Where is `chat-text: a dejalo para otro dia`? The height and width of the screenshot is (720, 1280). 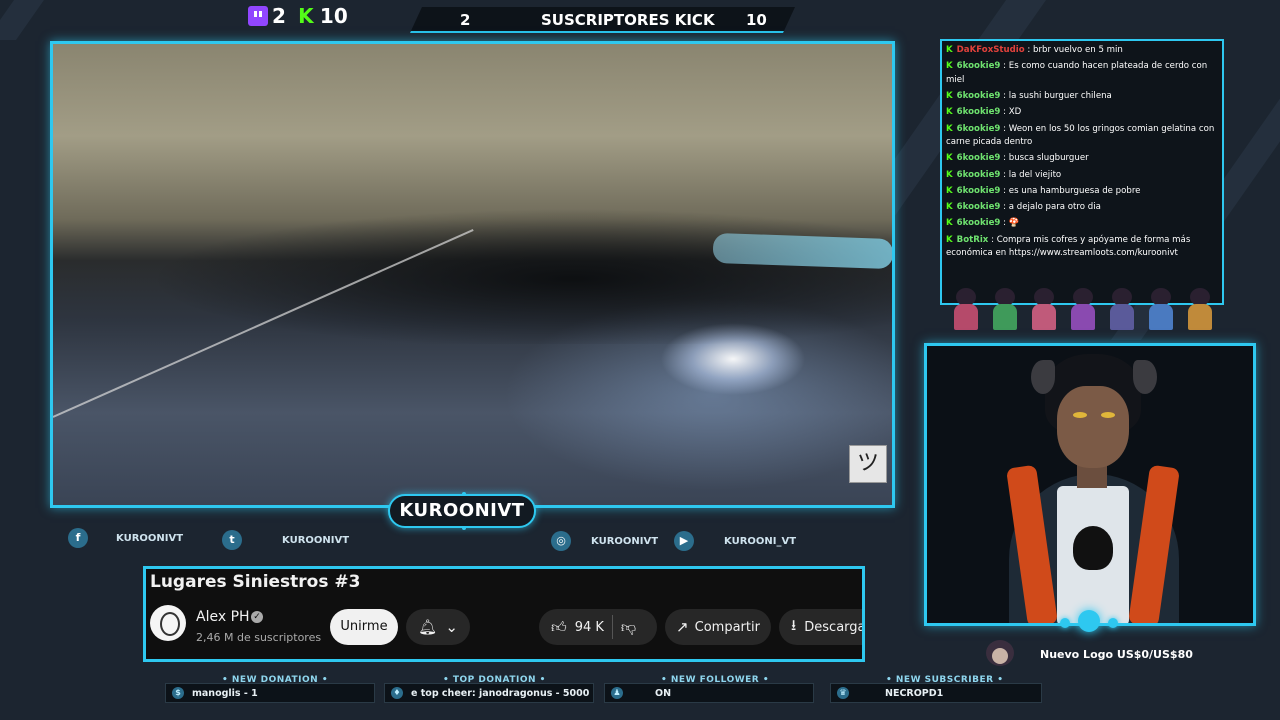
chat-text: a dejalo para otro dia is located at coordinates (1054, 207).